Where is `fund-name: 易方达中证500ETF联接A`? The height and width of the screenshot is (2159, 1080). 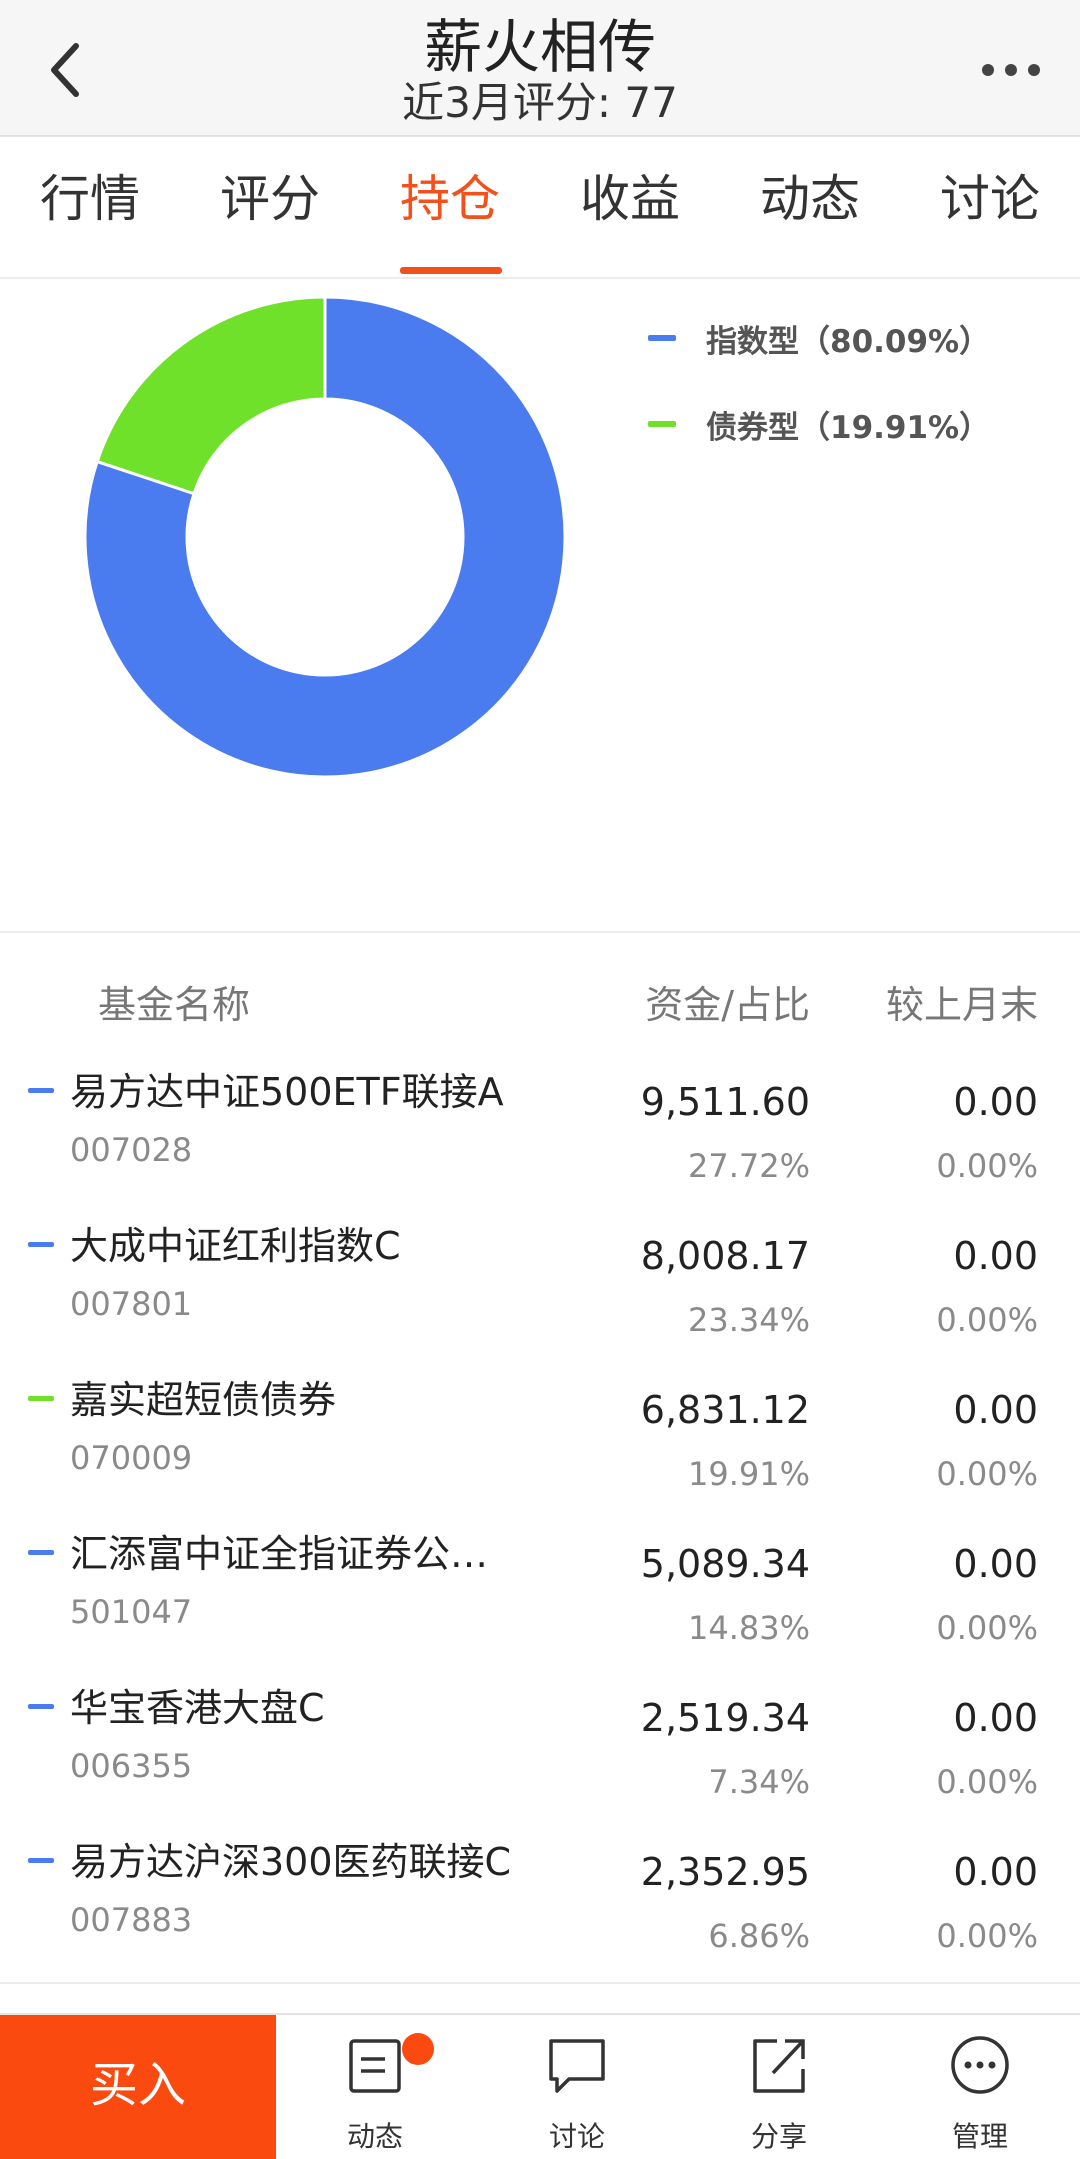 fund-name: 易方达中证500ETF联接A is located at coordinates (287, 1092).